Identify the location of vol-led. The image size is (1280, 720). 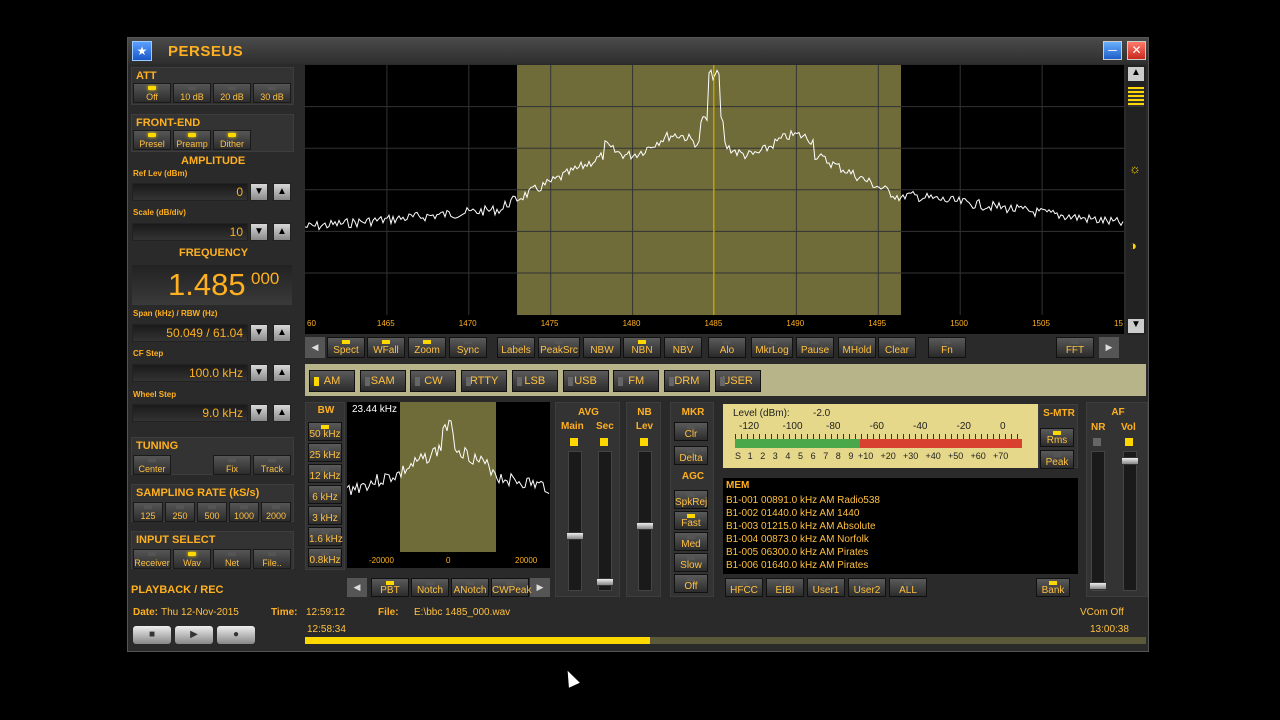
(1129, 442).